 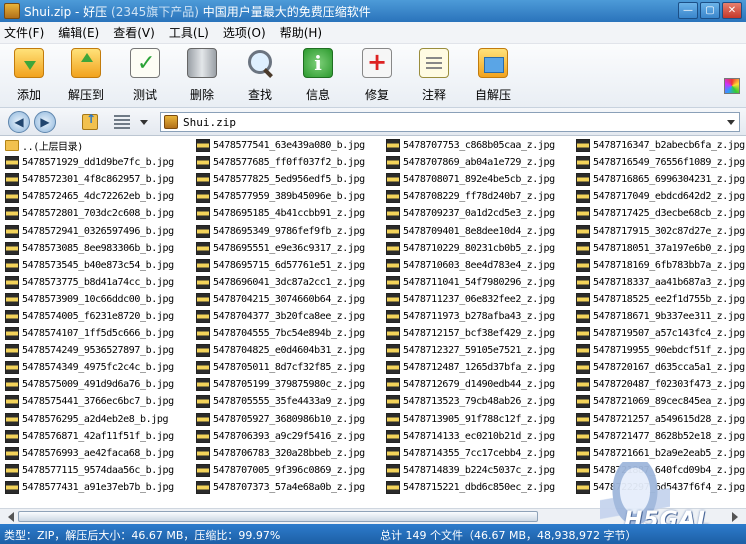 What do you see at coordinates (8, 517) in the screenshot?
I see `scroll-left-icon` at bounding box center [8, 517].